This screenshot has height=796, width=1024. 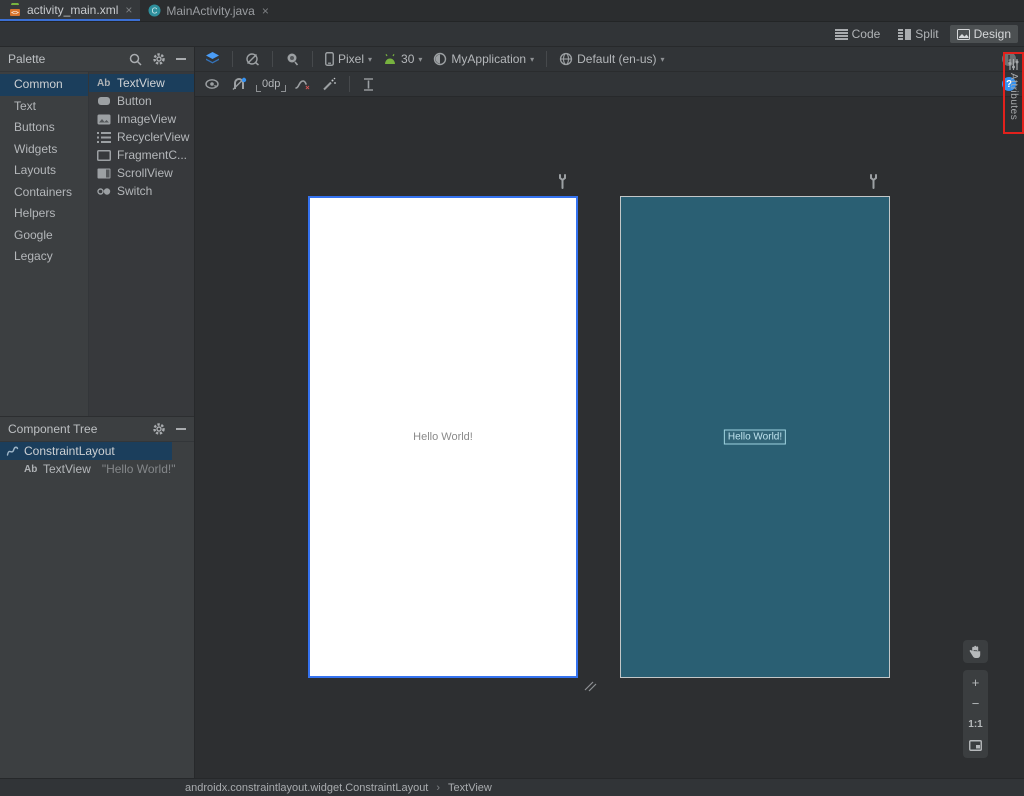 I want to click on palette-item-imageview: ImageView, so click(x=141, y=119).